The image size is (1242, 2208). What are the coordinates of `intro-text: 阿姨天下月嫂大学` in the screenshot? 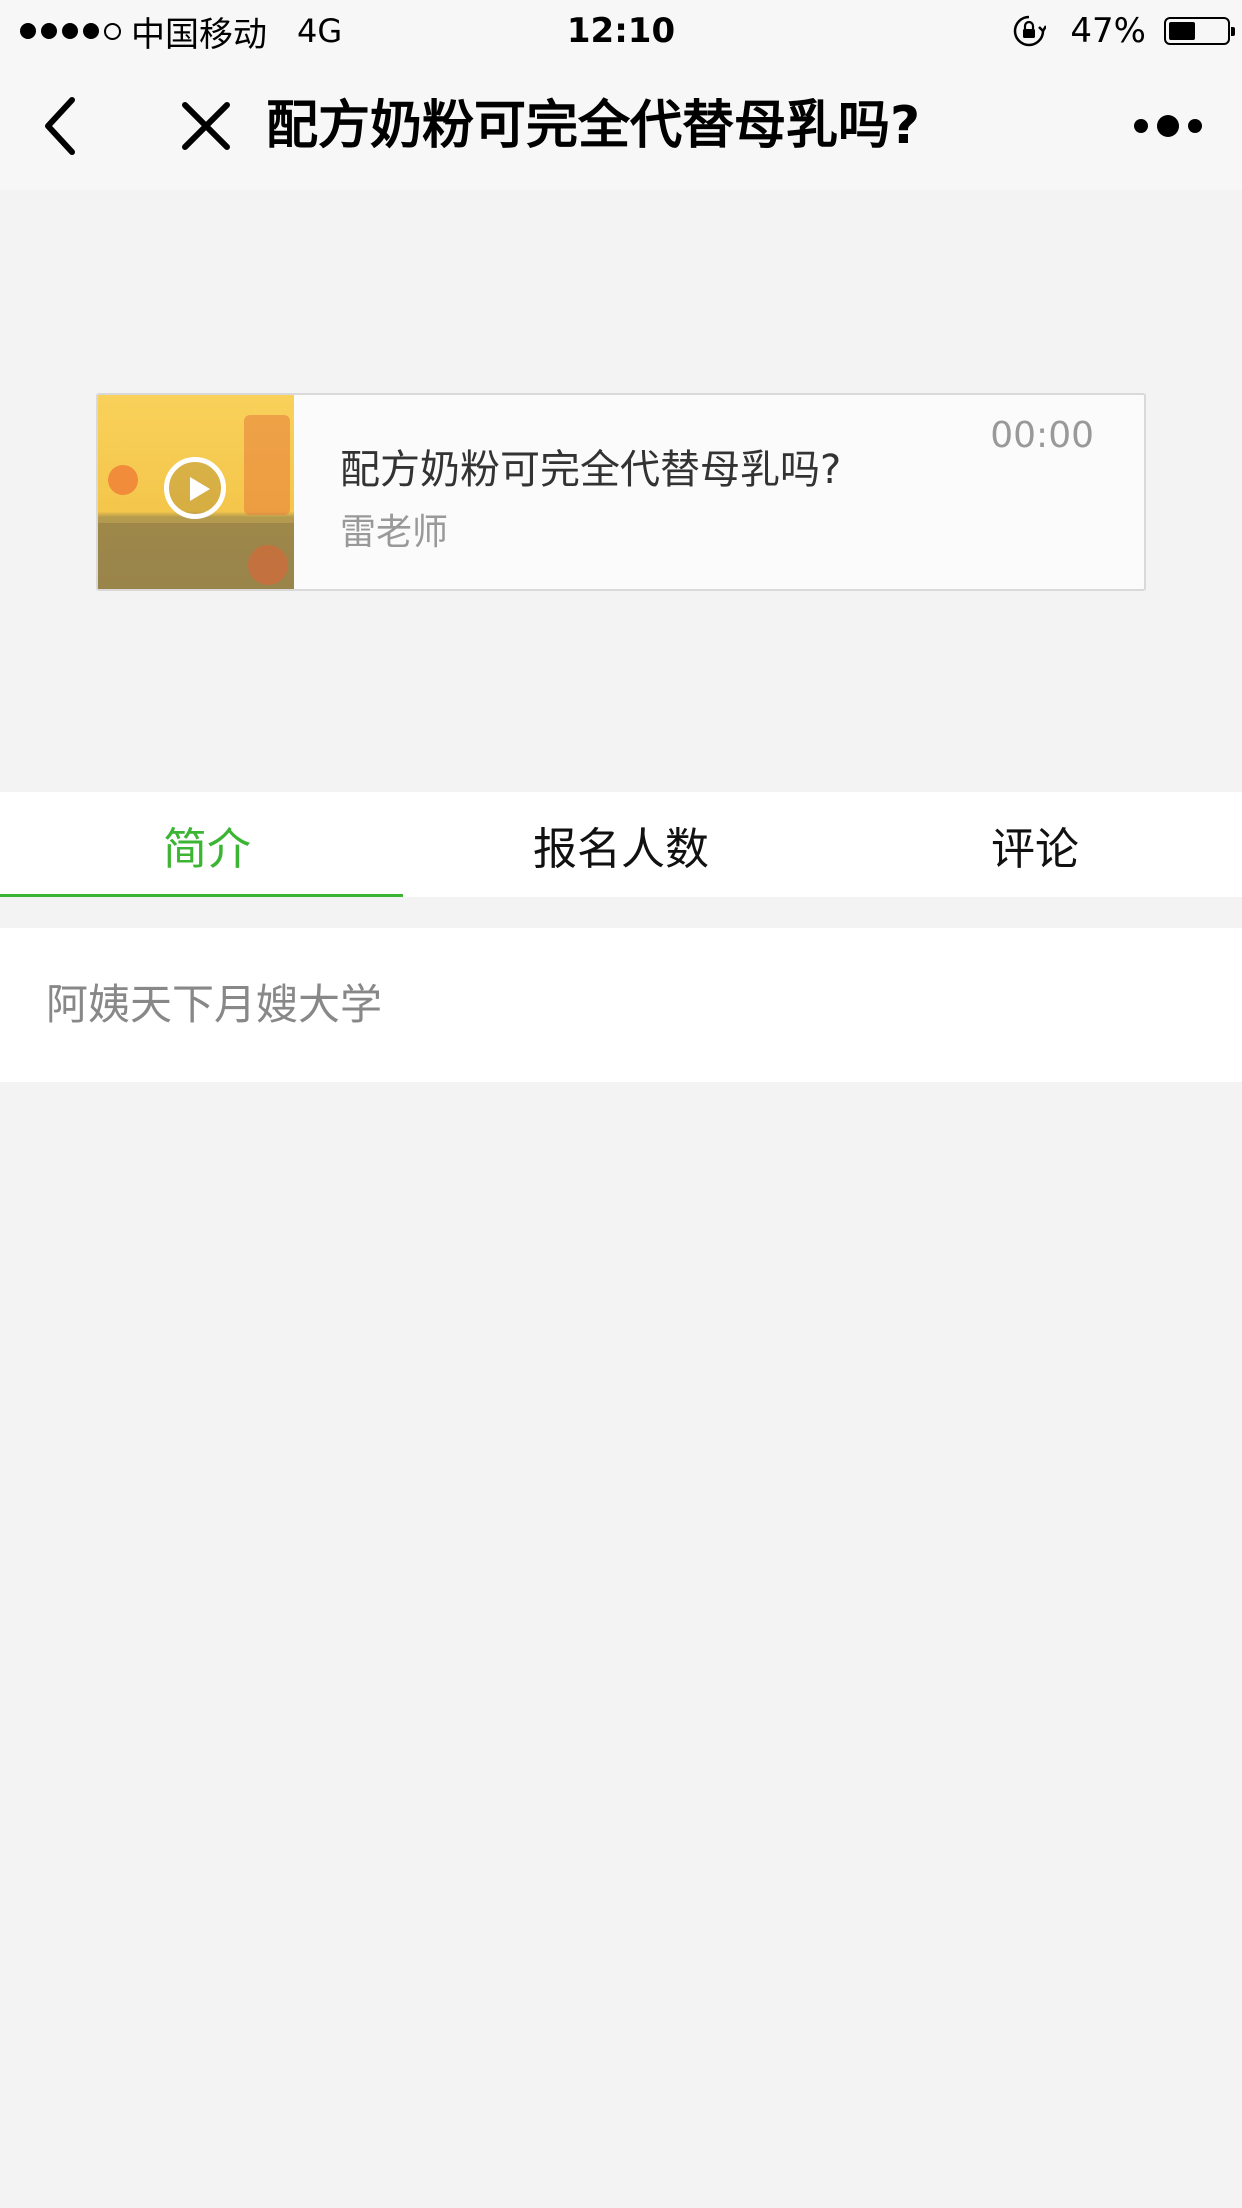 It's located at (214, 1004).